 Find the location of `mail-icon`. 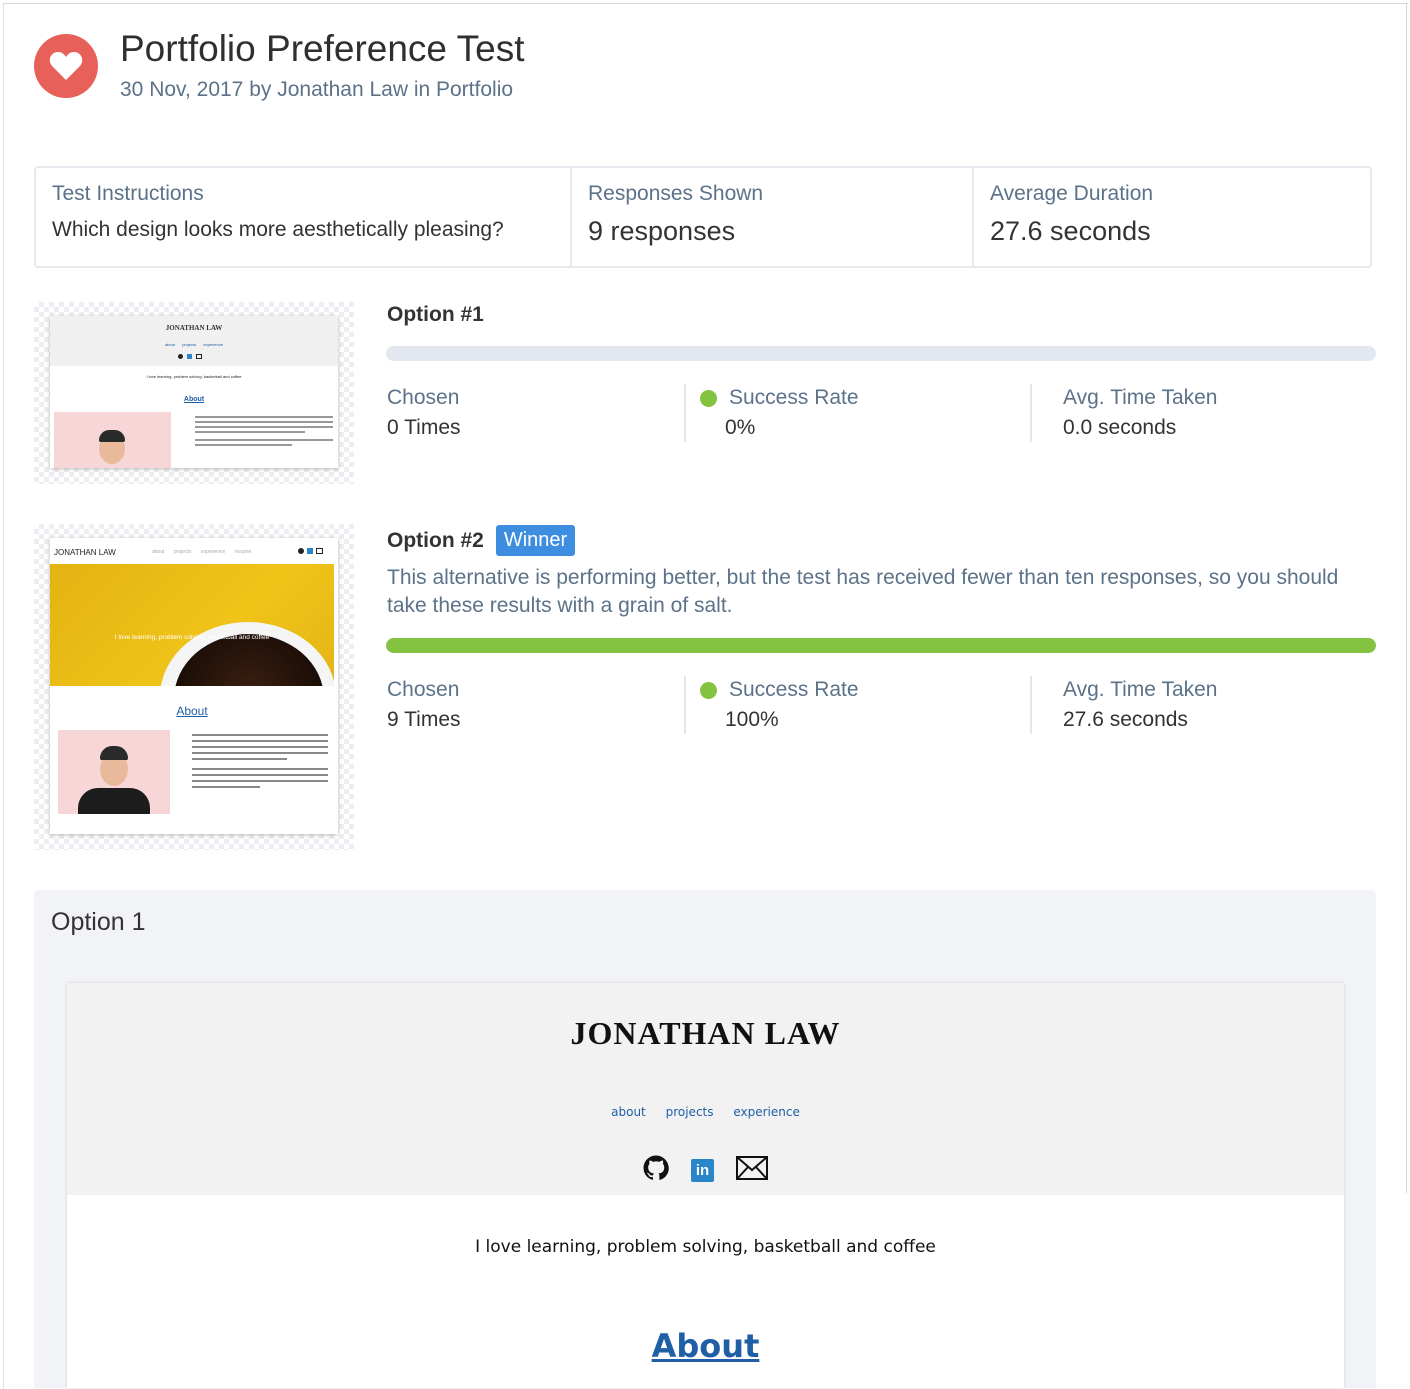

mail-icon is located at coordinates (752, 1170).